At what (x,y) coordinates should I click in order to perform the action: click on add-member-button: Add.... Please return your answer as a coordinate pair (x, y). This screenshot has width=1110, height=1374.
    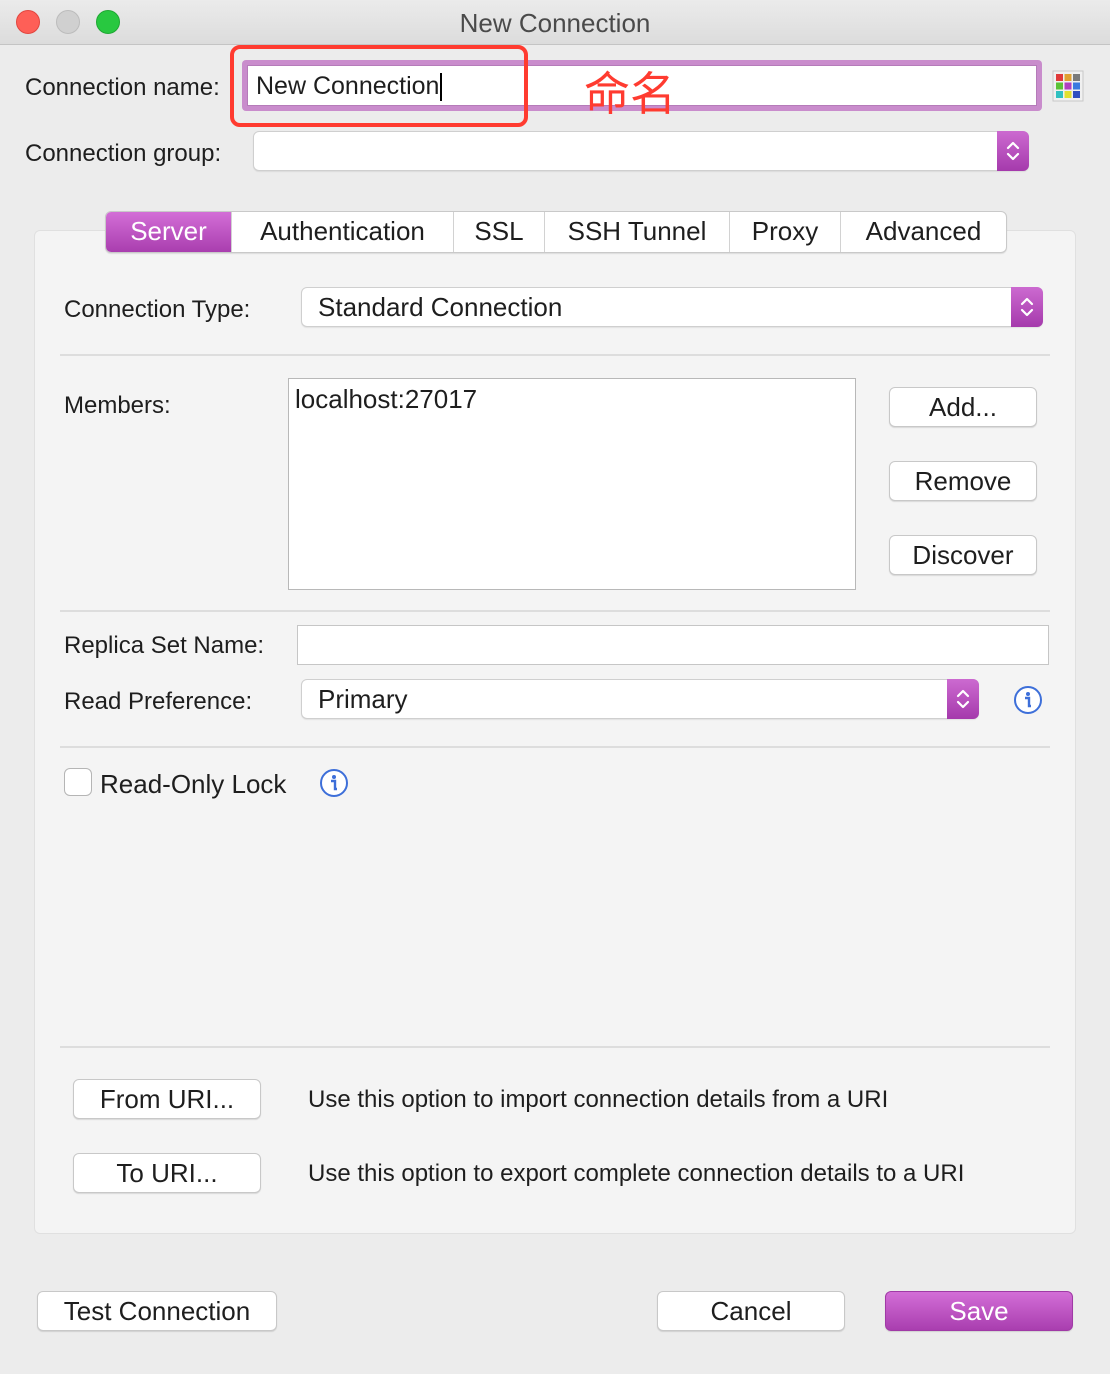
    Looking at the image, I should click on (963, 407).